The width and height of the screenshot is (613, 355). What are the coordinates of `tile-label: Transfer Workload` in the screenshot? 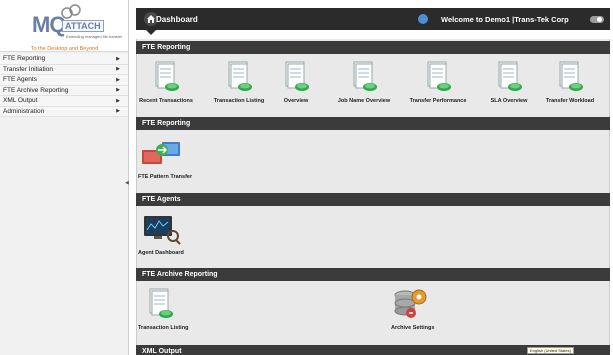 It's located at (570, 101).